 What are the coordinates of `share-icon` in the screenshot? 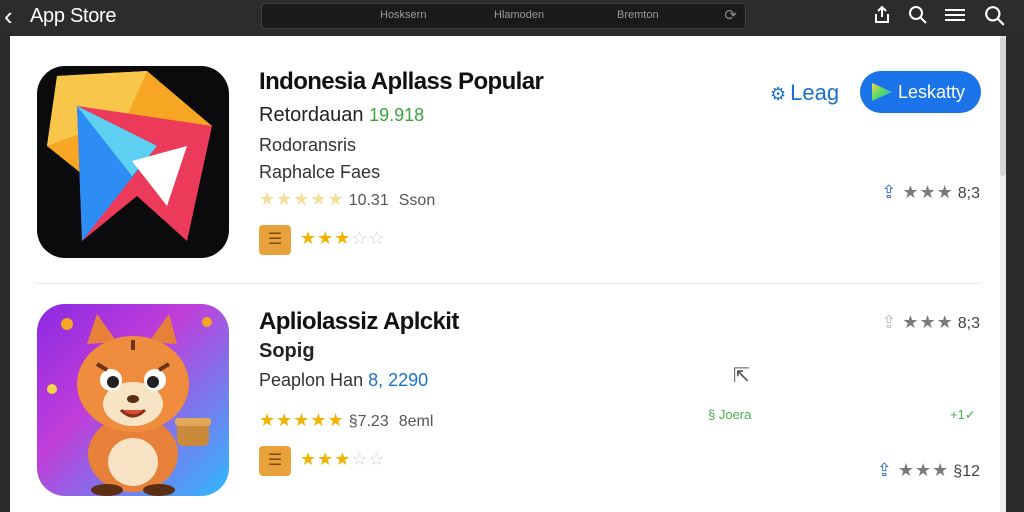 It's located at (882, 17).